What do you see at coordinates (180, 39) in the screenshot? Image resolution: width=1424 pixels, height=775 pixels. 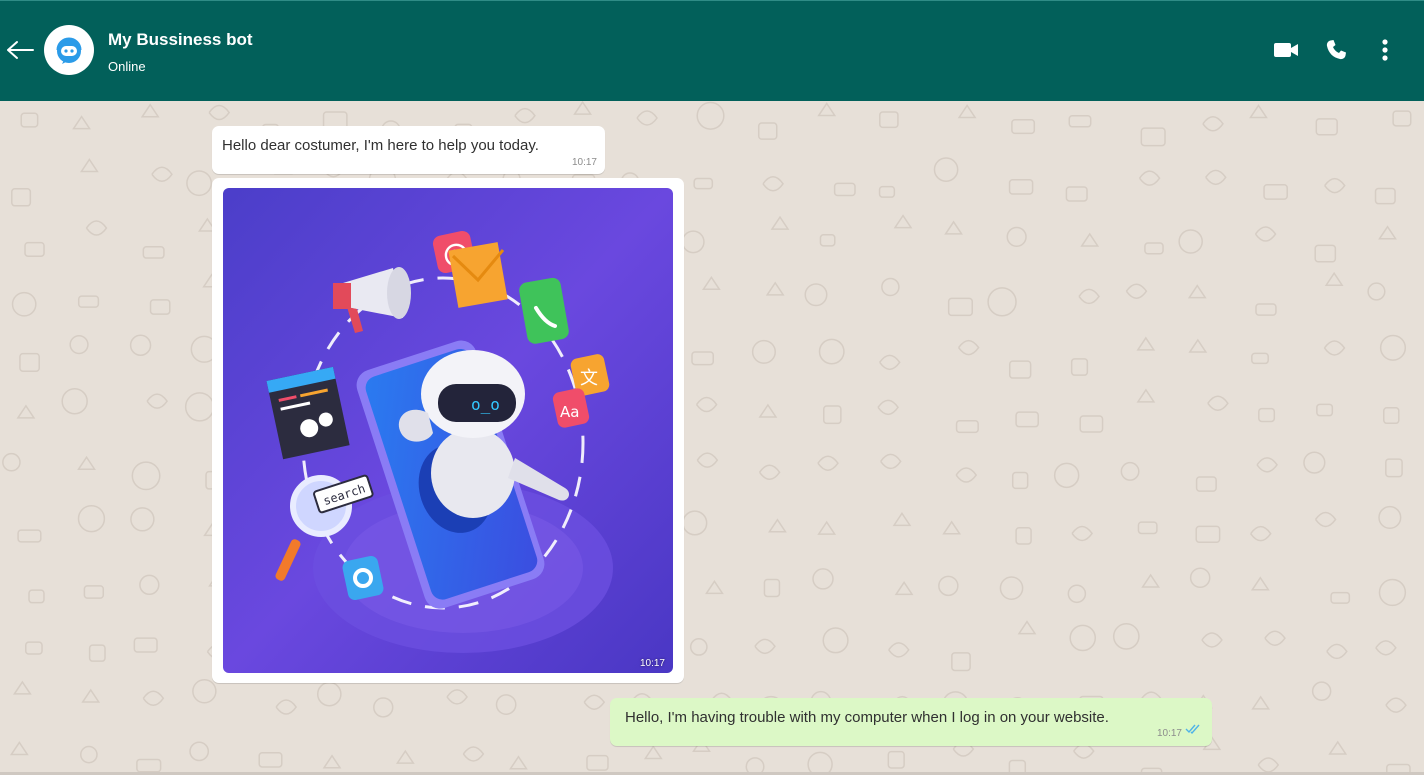 I see `contact-name: My Bussiness bot` at bounding box center [180, 39].